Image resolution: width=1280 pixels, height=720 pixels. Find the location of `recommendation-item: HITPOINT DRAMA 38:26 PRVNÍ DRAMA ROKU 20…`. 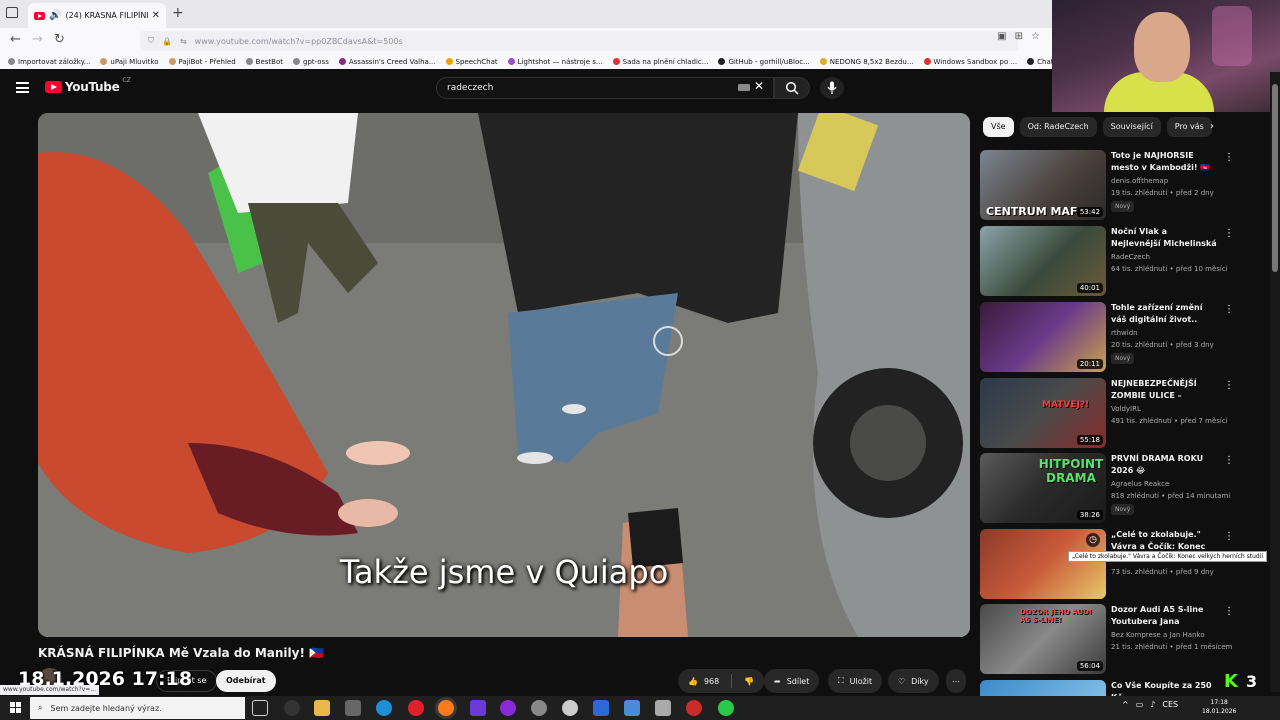

recommendation-item: HITPOINT DRAMA 38:26 PRVNÍ DRAMA ROKU 20… is located at coordinates (1125, 489).